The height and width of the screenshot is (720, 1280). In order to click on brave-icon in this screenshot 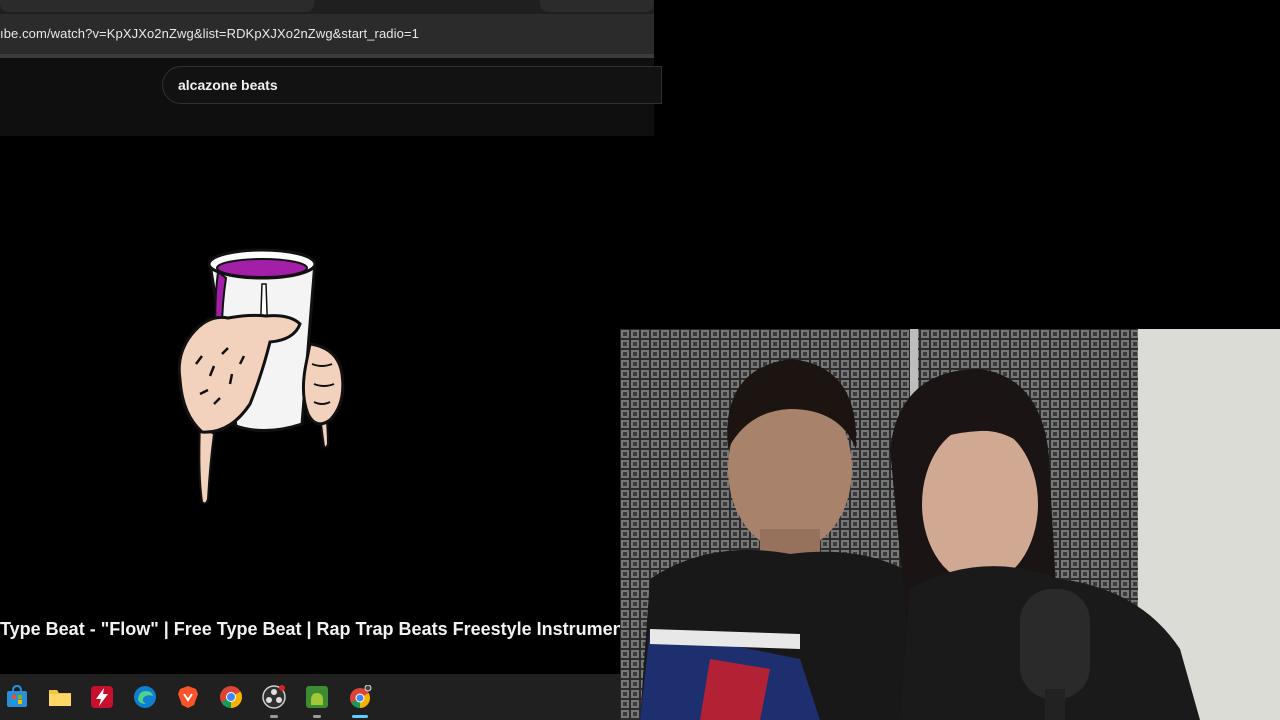, I will do `click(188, 697)`.